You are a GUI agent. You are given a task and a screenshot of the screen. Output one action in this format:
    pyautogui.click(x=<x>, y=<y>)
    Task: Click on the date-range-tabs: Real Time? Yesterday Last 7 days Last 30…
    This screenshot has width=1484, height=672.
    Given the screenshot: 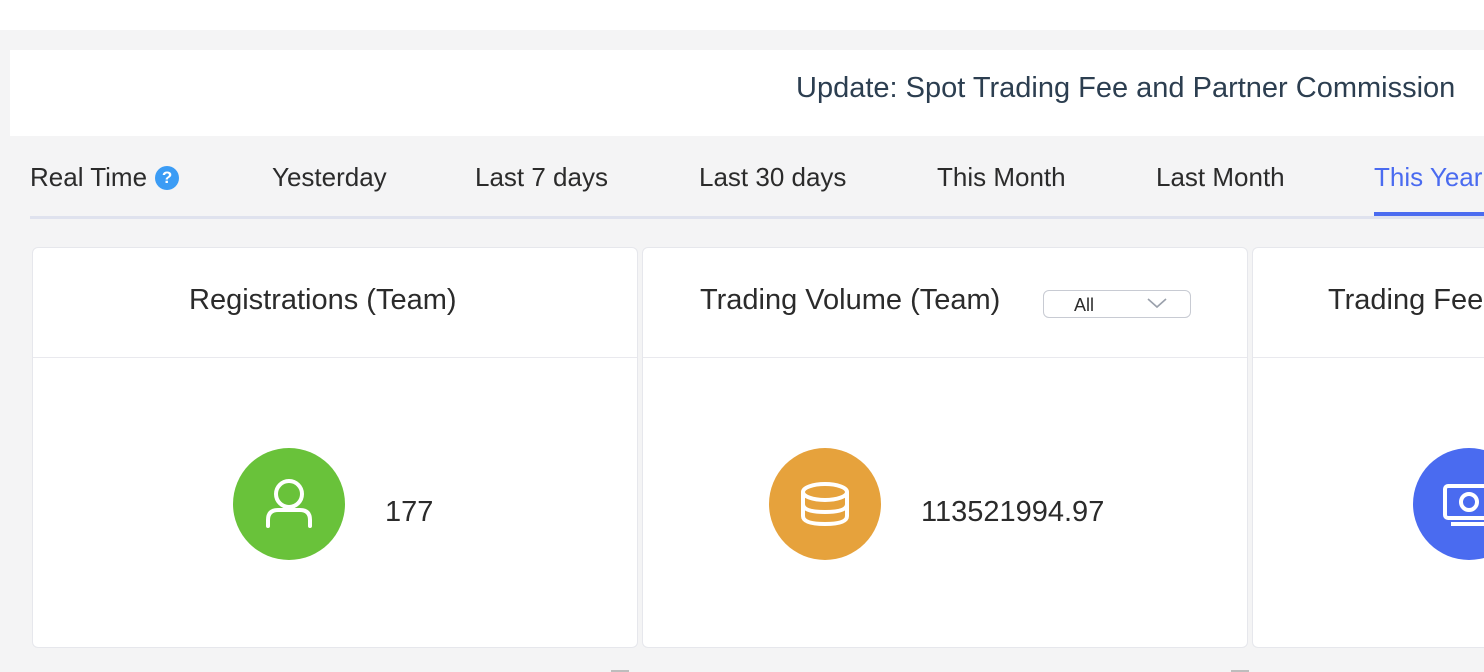 What is the action you would take?
    pyautogui.click(x=757, y=184)
    